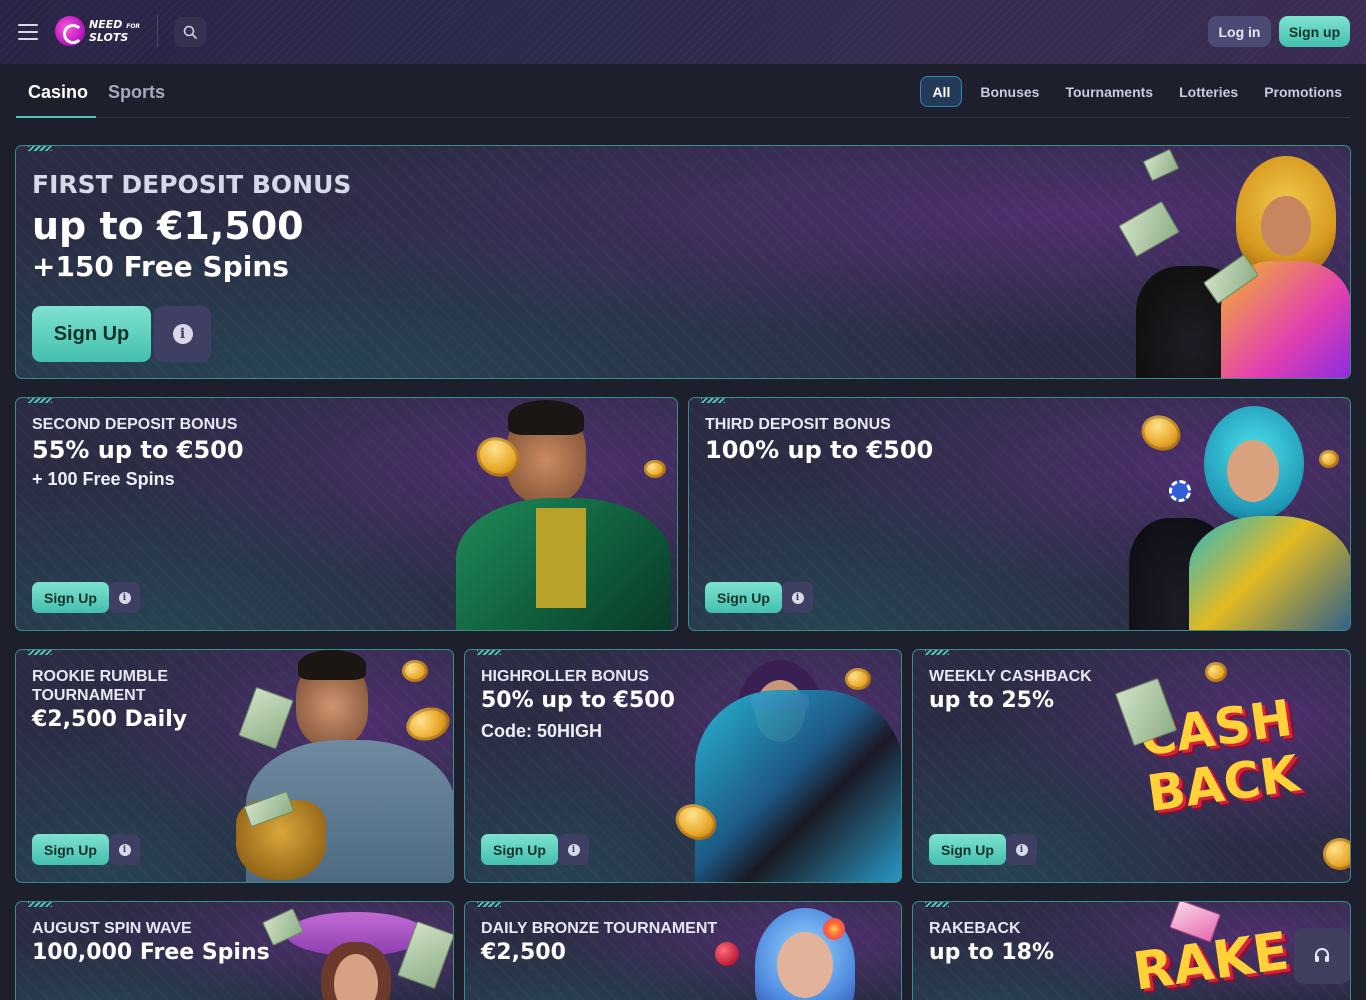 Image resolution: width=1366 pixels, height=1000 pixels. Describe the element at coordinates (136, 92) in the screenshot. I see `tab-sports: Sports` at that location.